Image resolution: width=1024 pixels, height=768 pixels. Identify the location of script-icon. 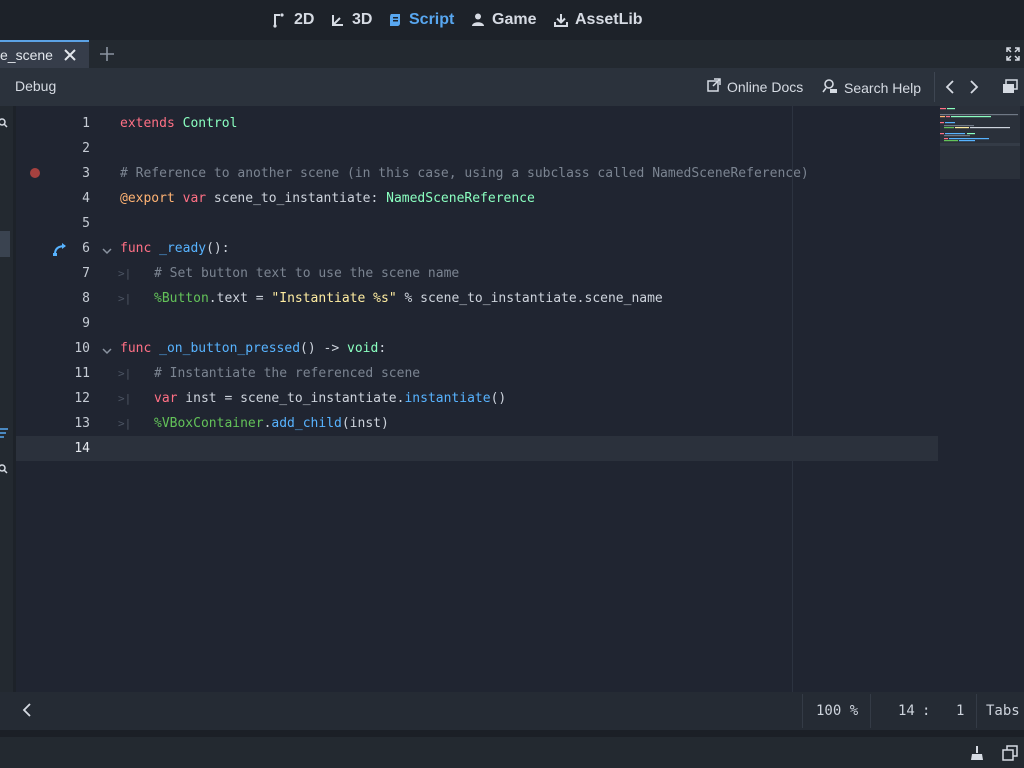
(395, 20).